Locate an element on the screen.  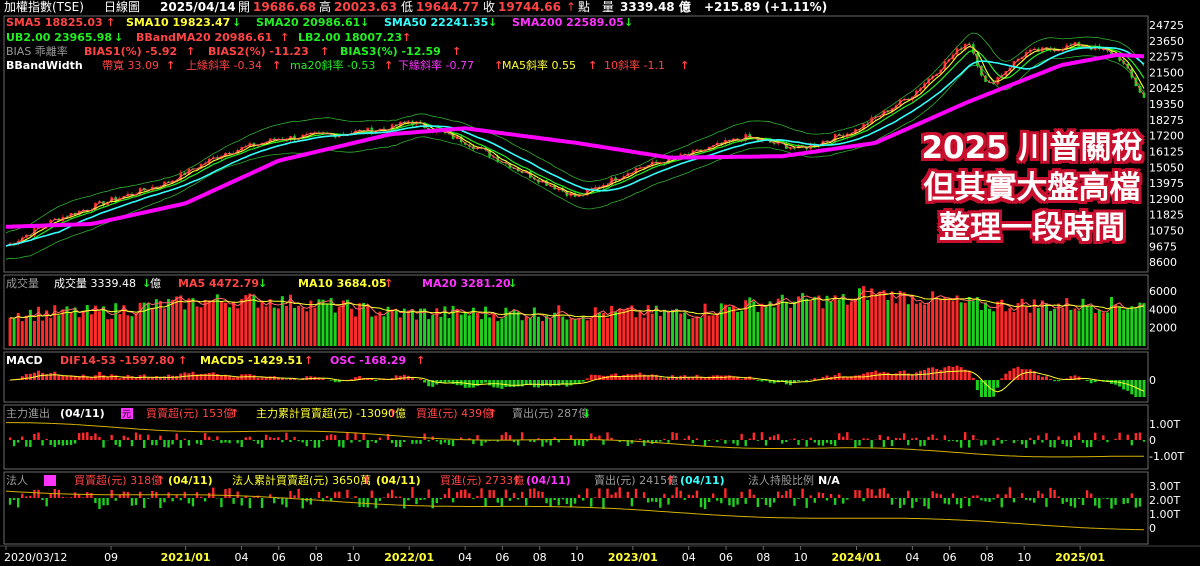
price-tick-label: 18275 is located at coordinates (1166, 120).